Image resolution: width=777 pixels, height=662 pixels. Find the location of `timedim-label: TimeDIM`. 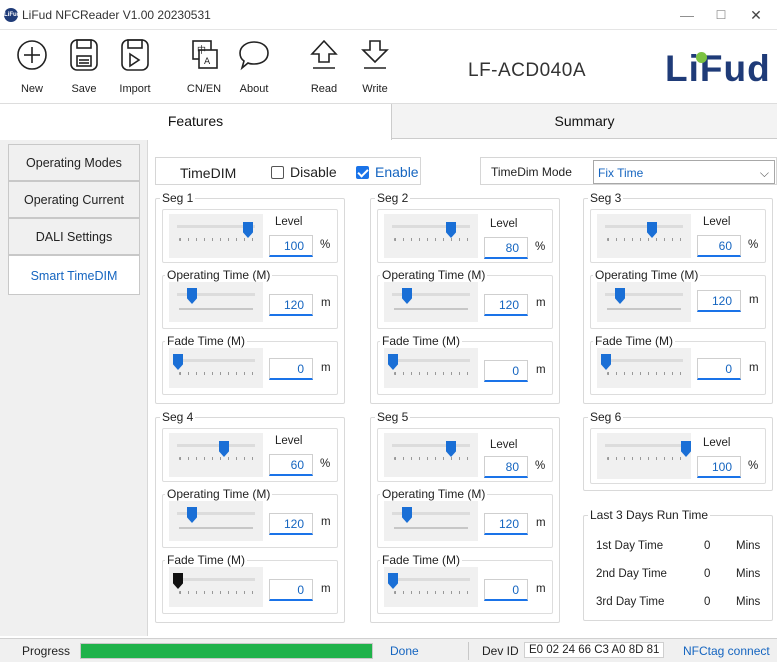

timedim-label: TimeDIM is located at coordinates (208, 173).